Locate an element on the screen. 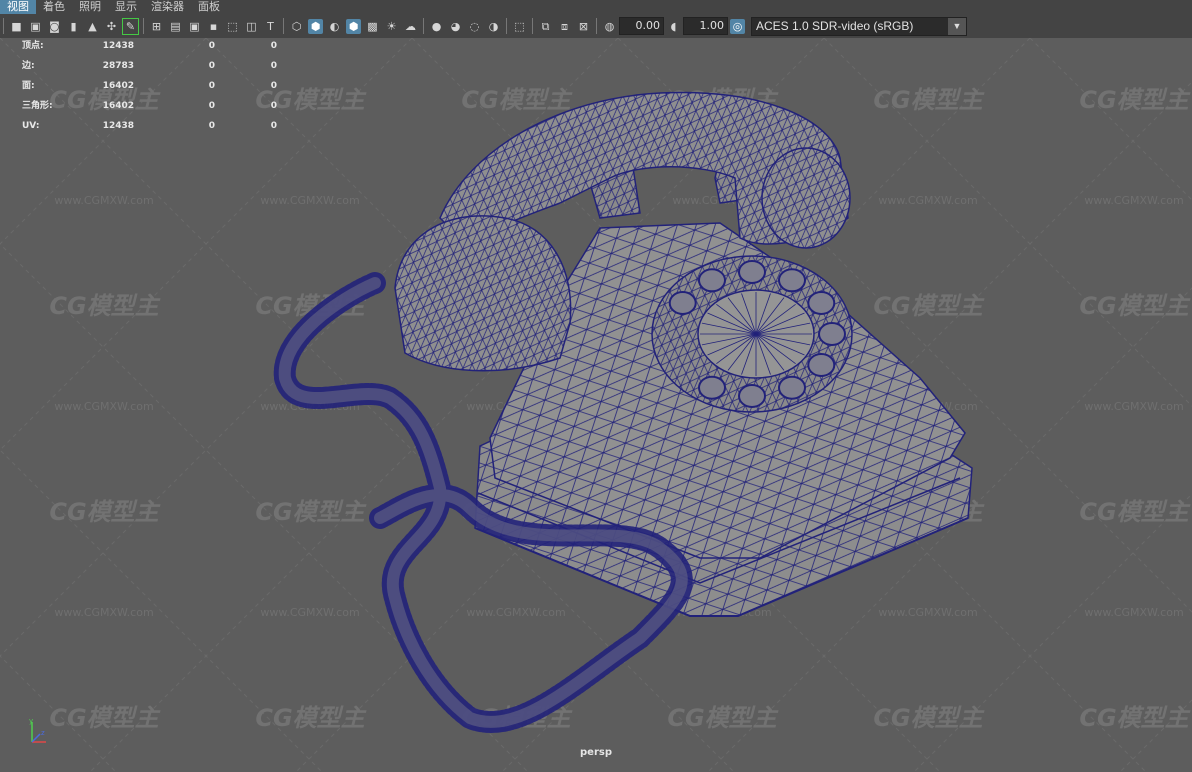 The height and width of the screenshot is (772, 1192). hud-label: 边: is located at coordinates (28, 66).